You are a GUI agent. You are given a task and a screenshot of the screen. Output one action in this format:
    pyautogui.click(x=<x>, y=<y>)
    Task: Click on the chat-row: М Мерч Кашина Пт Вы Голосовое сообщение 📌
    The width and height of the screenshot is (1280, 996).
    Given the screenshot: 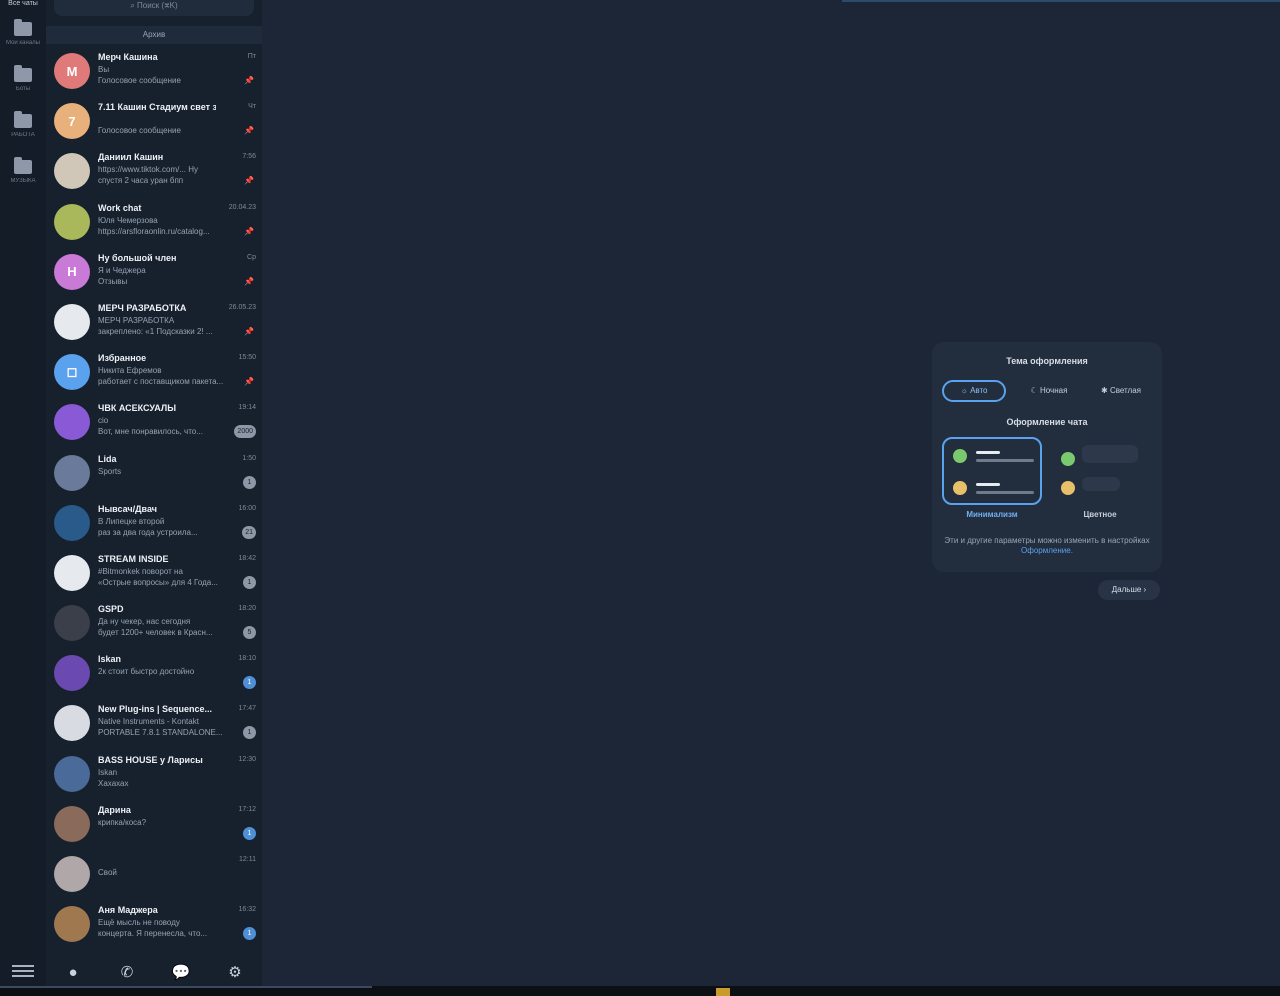 What is the action you would take?
    pyautogui.click(x=154, y=71)
    